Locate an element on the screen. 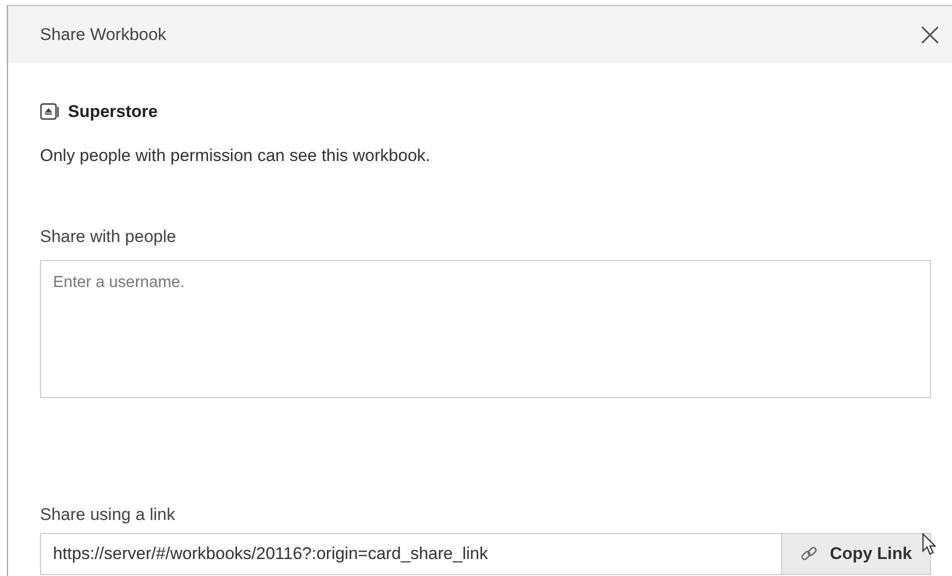  workbook-icon is located at coordinates (50, 111).